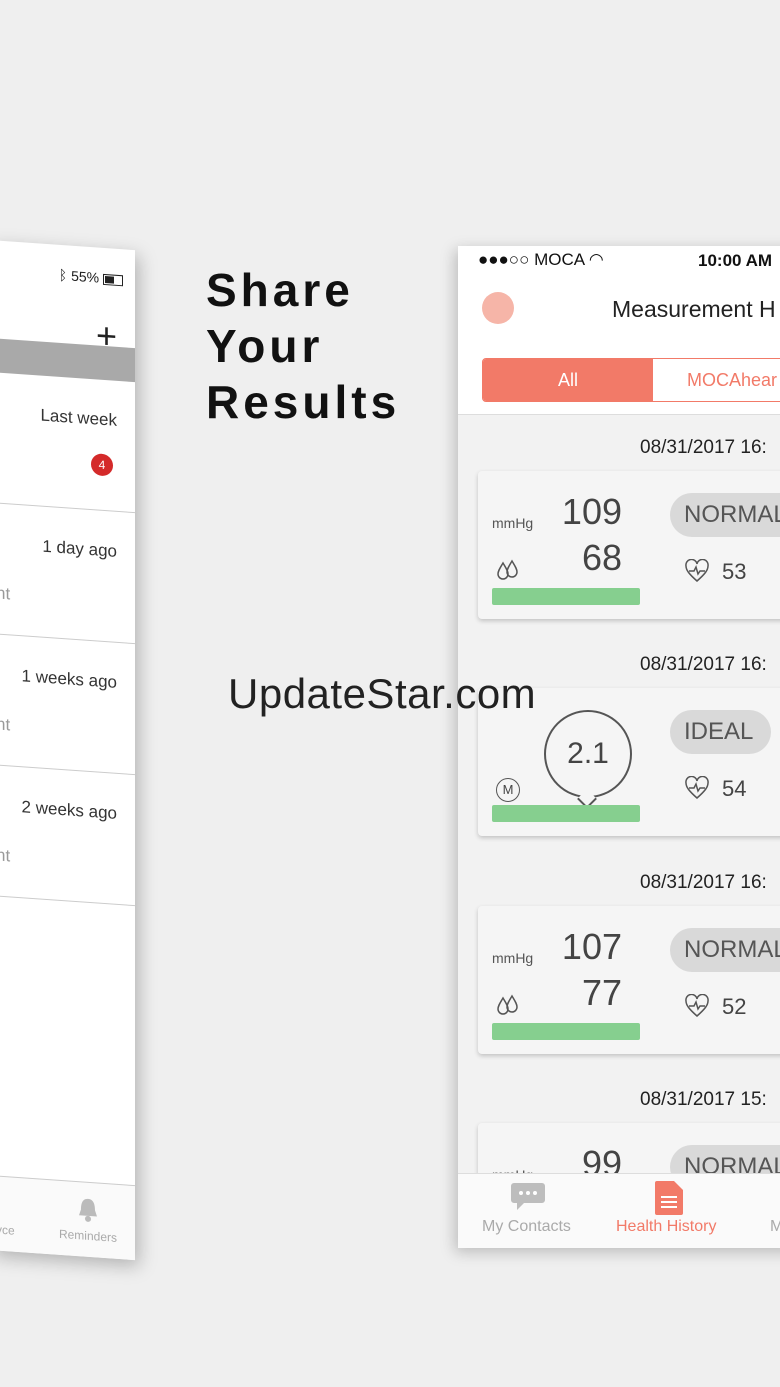  Describe the element at coordinates (7, 1229) in the screenshot. I see `tab-device: vce` at that location.